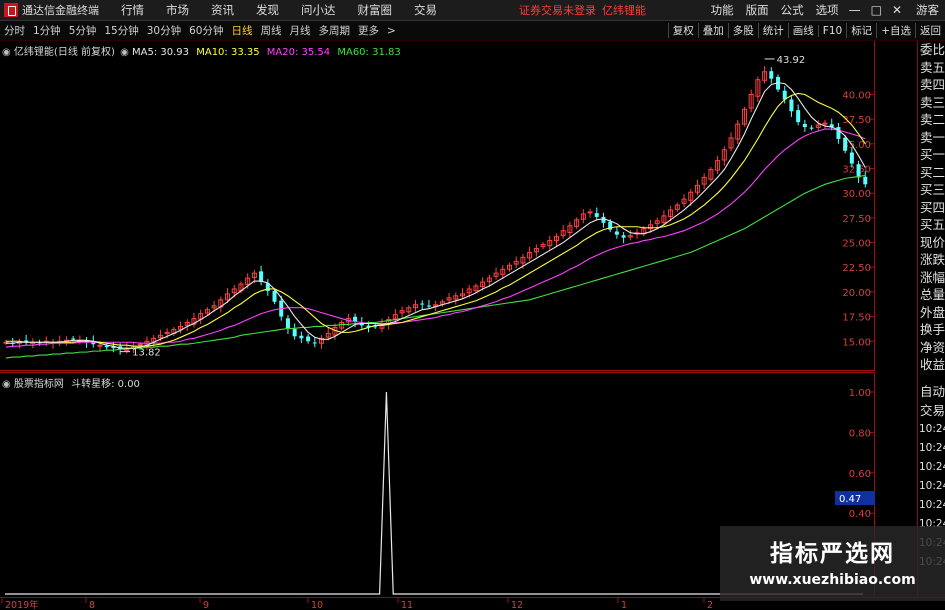 The image size is (945, 610). What do you see at coordinates (132, 10) in the screenshot?
I see `menu-hangqing: 行情` at bounding box center [132, 10].